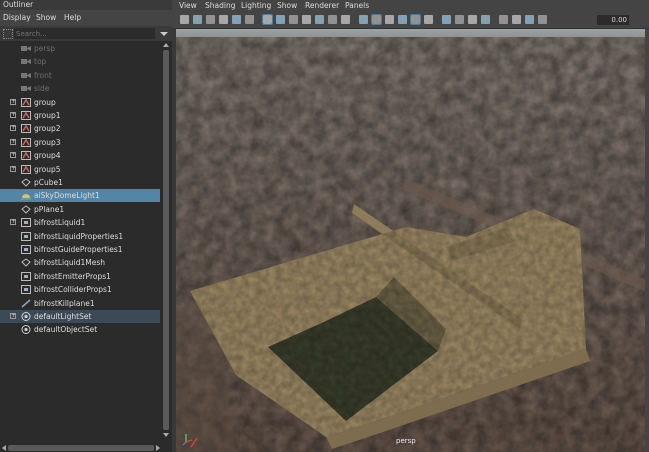  What do you see at coordinates (47, 169) in the screenshot?
I see `outliner-item-label: group5` at bounding box center [47, 169].